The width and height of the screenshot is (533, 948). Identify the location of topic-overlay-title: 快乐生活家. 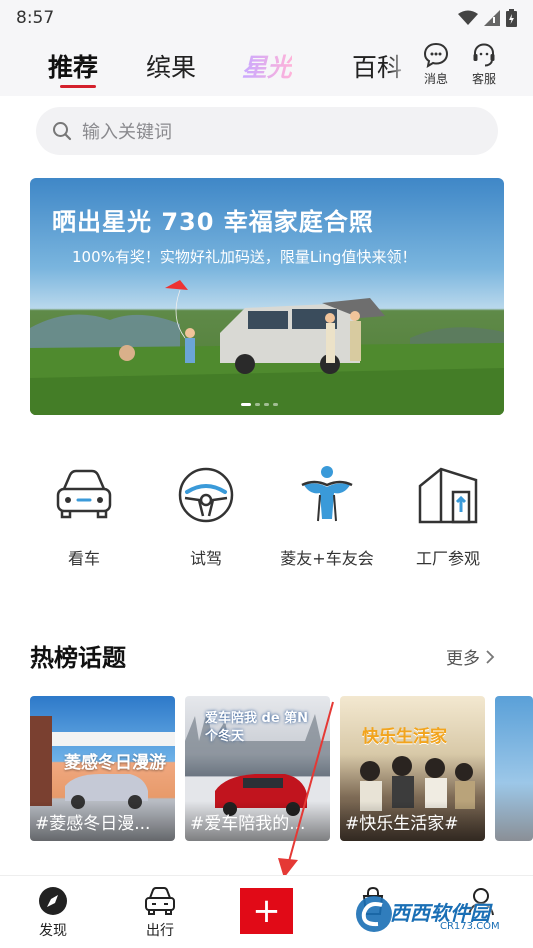
(404, 737).